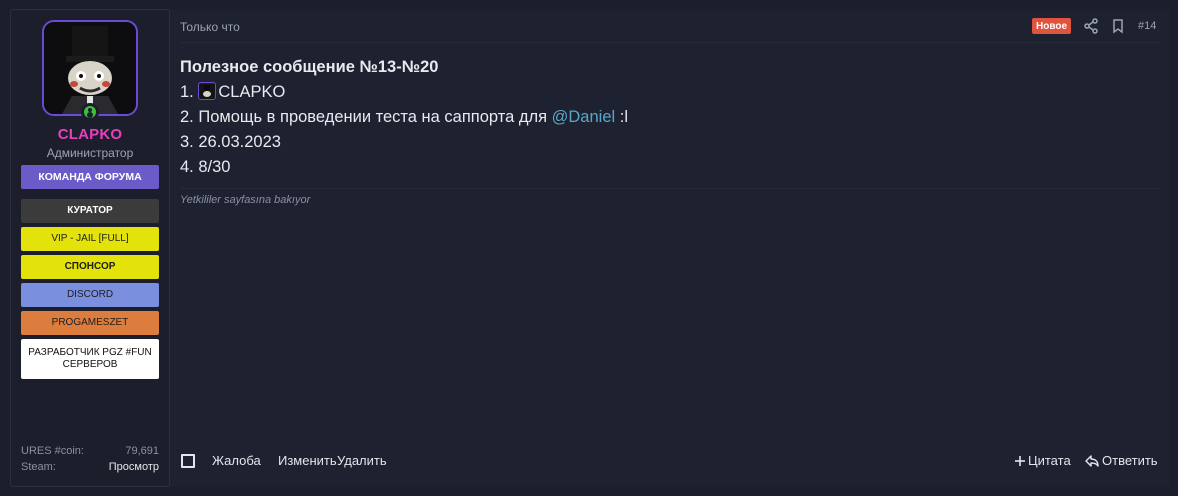 The width and height of the screenshot is (1178, 496). Describe the element at coordinates (1091, 26) in the screenshot. I see `share-icon` at that location.